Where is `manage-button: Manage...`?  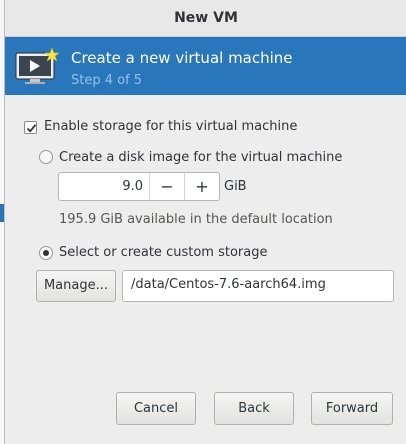
manage-button: Manage... is located at coordinates (76, 286).